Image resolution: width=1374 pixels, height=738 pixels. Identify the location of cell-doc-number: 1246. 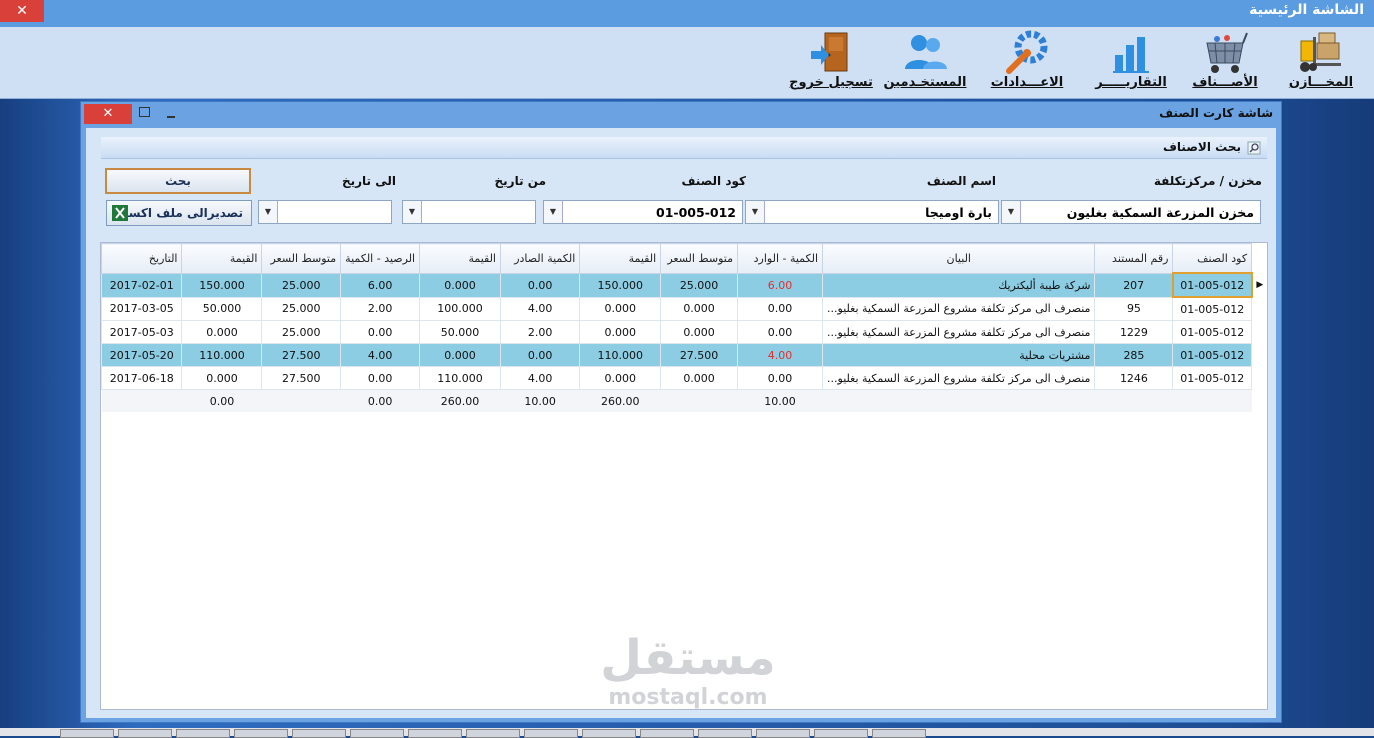
(1134, 378).